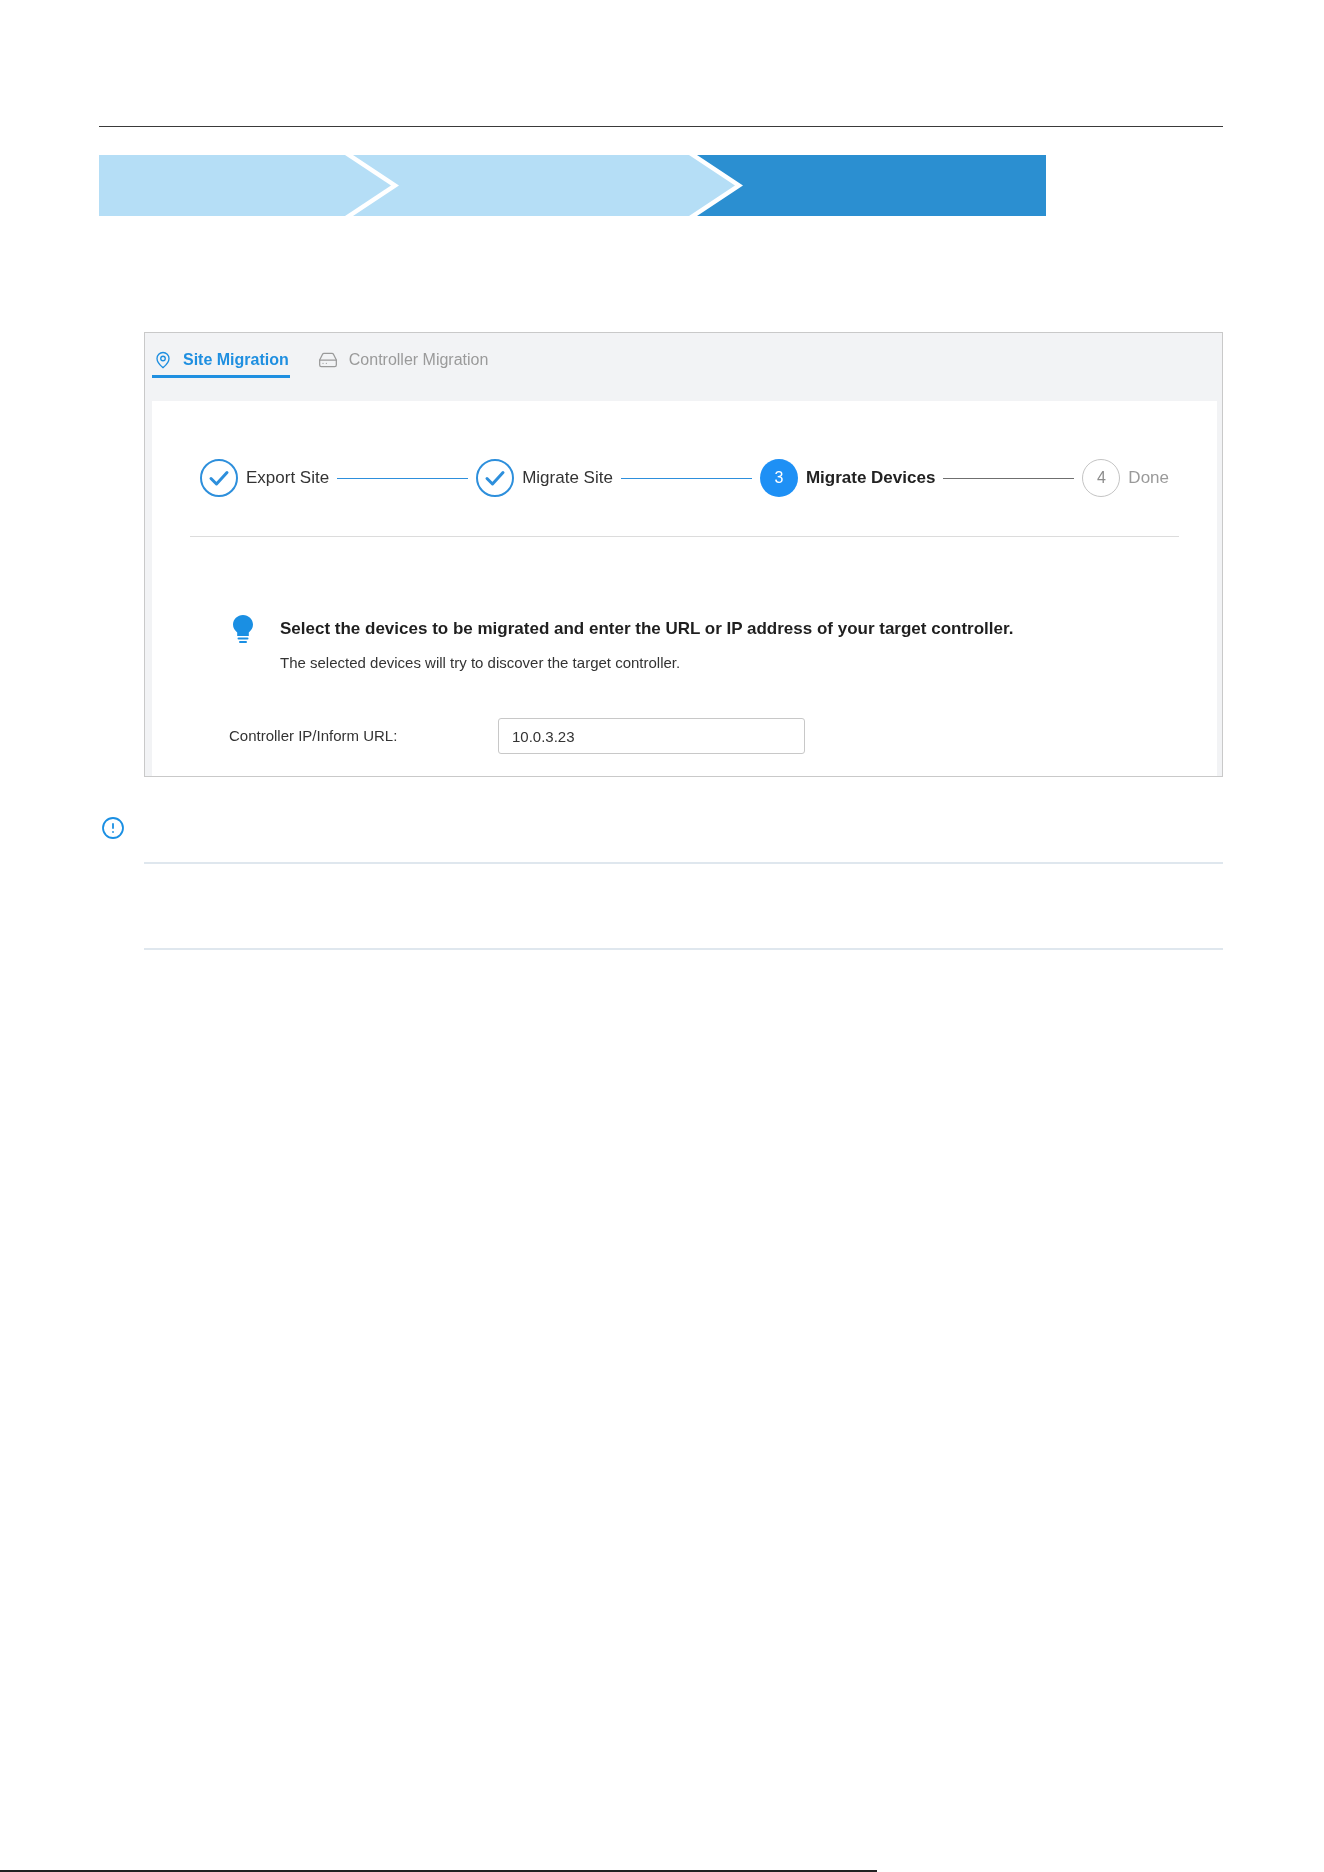 The width and height of the screenshot is (1324, 1872). What do you see at coordinates (481, 663) in the screenshot?
I see `tip-text: The selected devices will try to discover the target controller.` at bounding box center [481, 663].